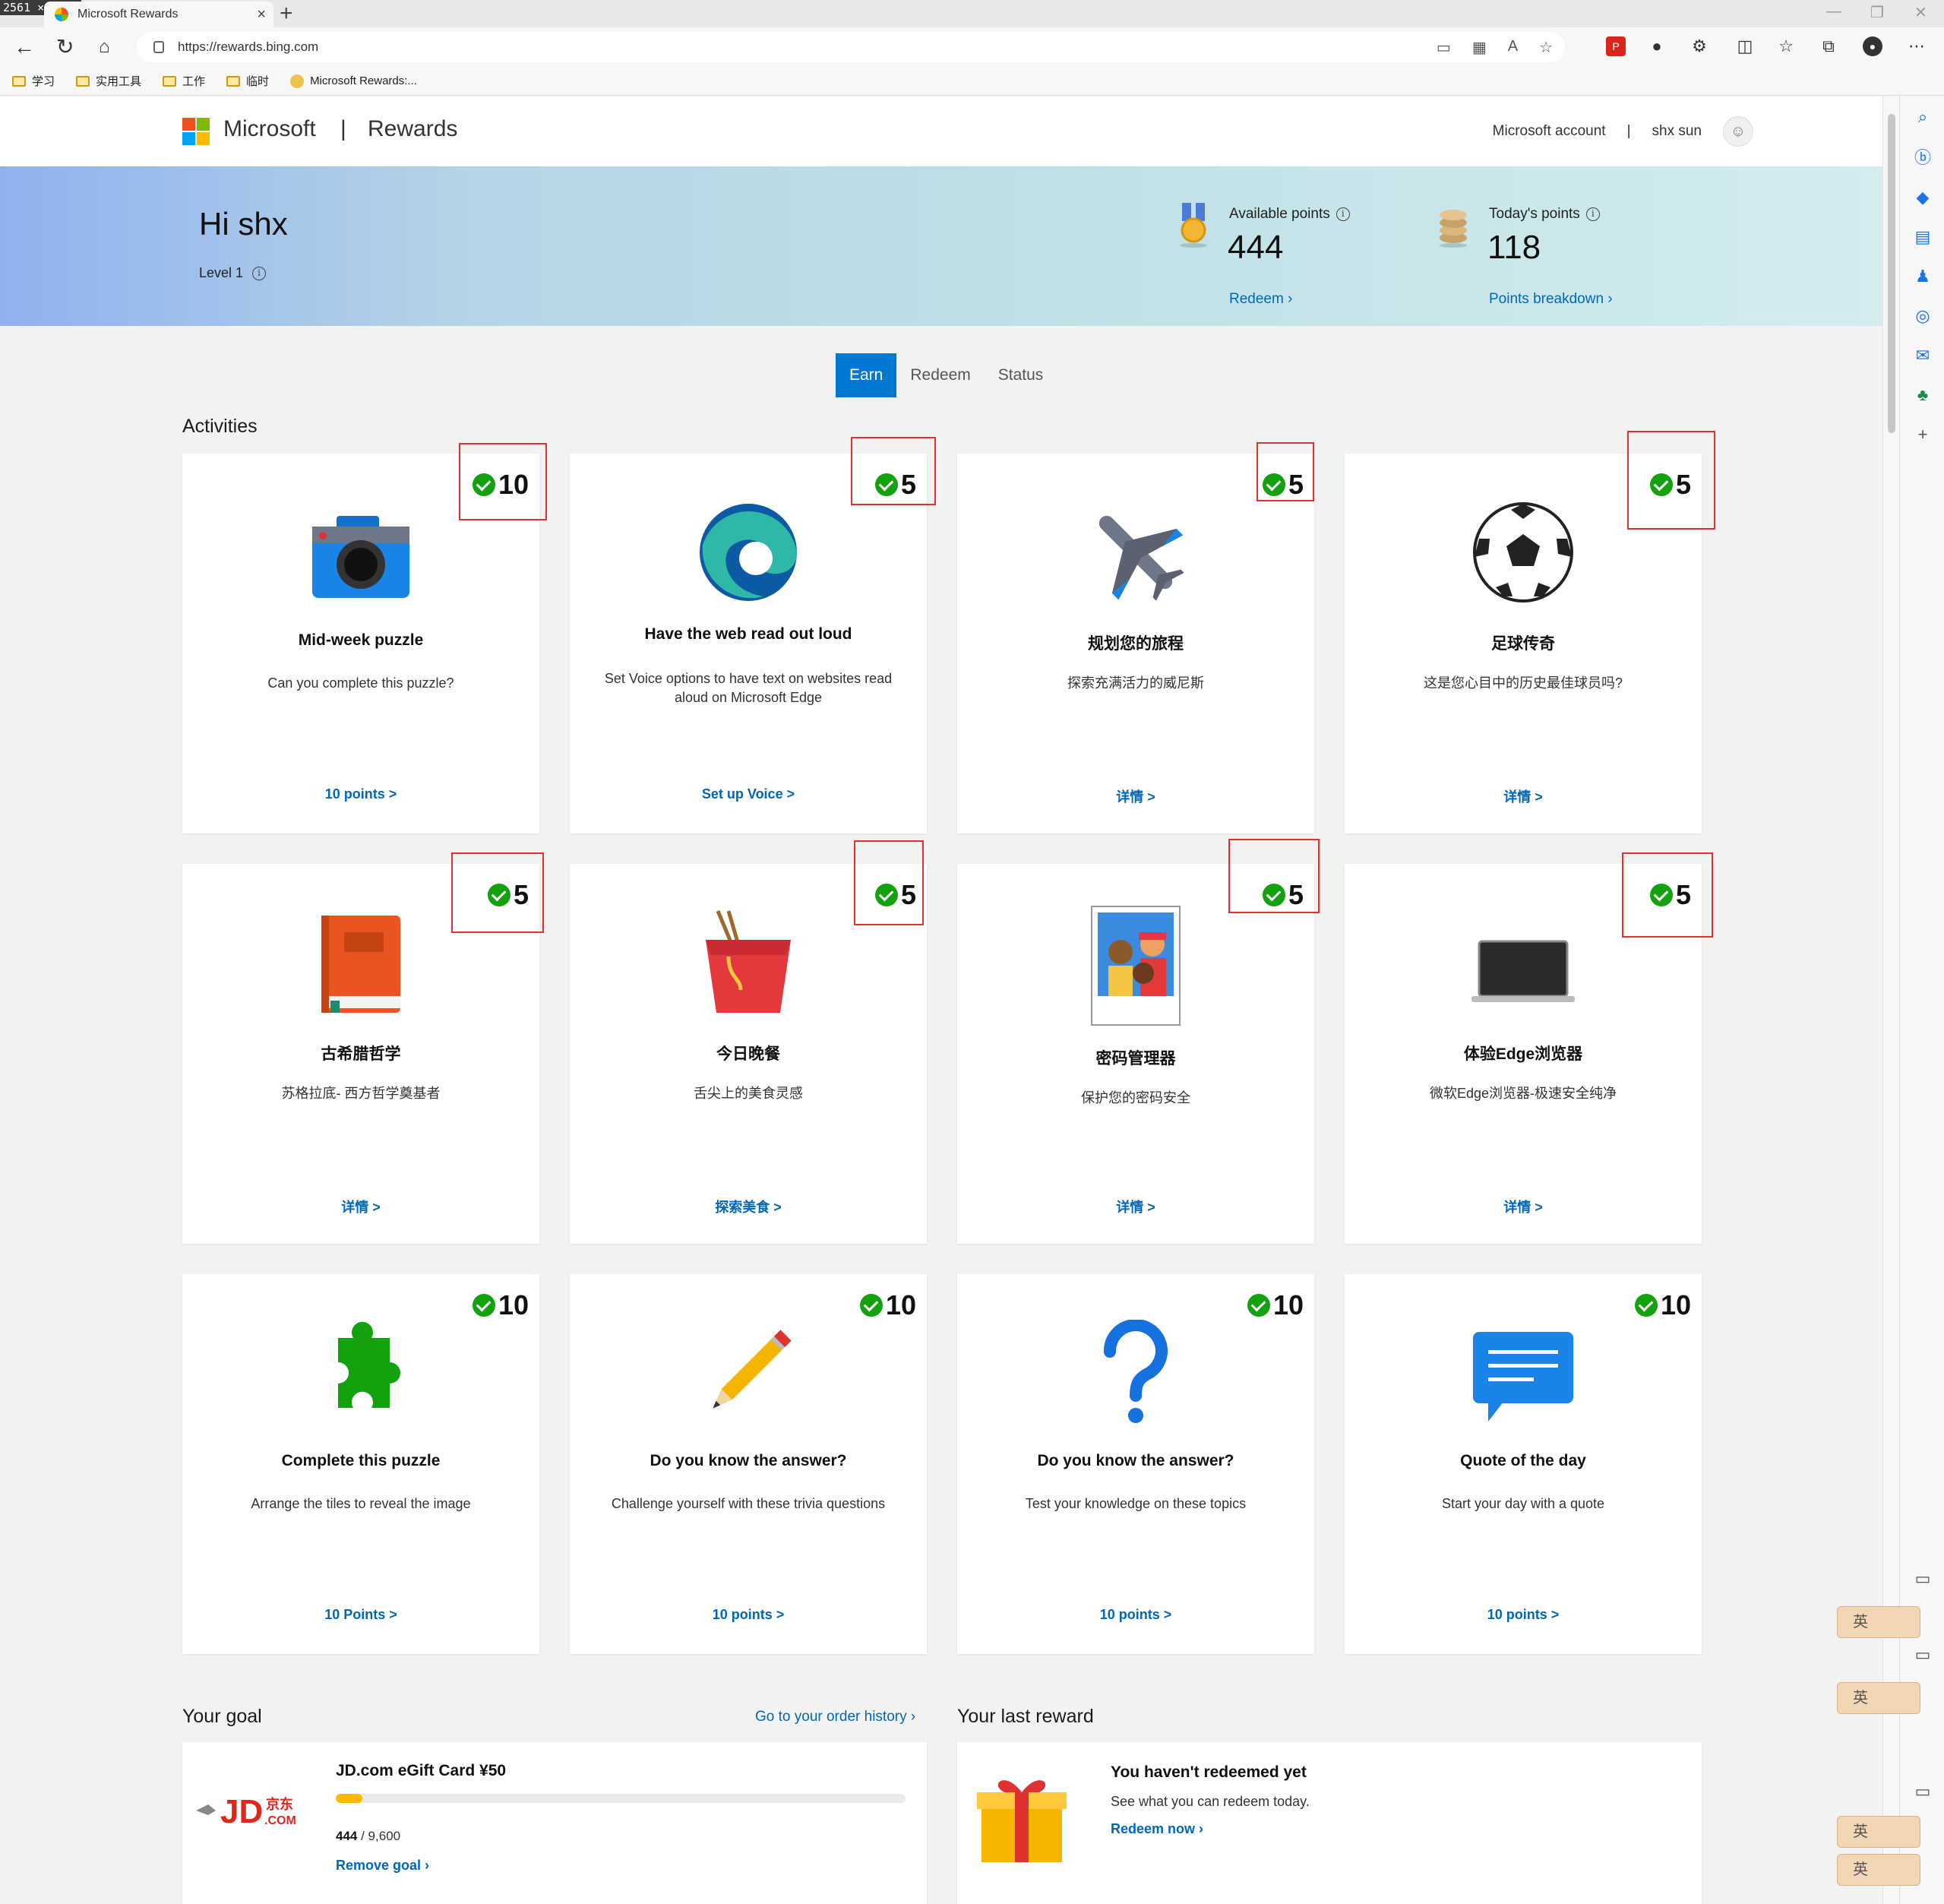 This screenshot has height=1904, width=1944. I want to click on tools-icon: ▤, so click(1922, 237).